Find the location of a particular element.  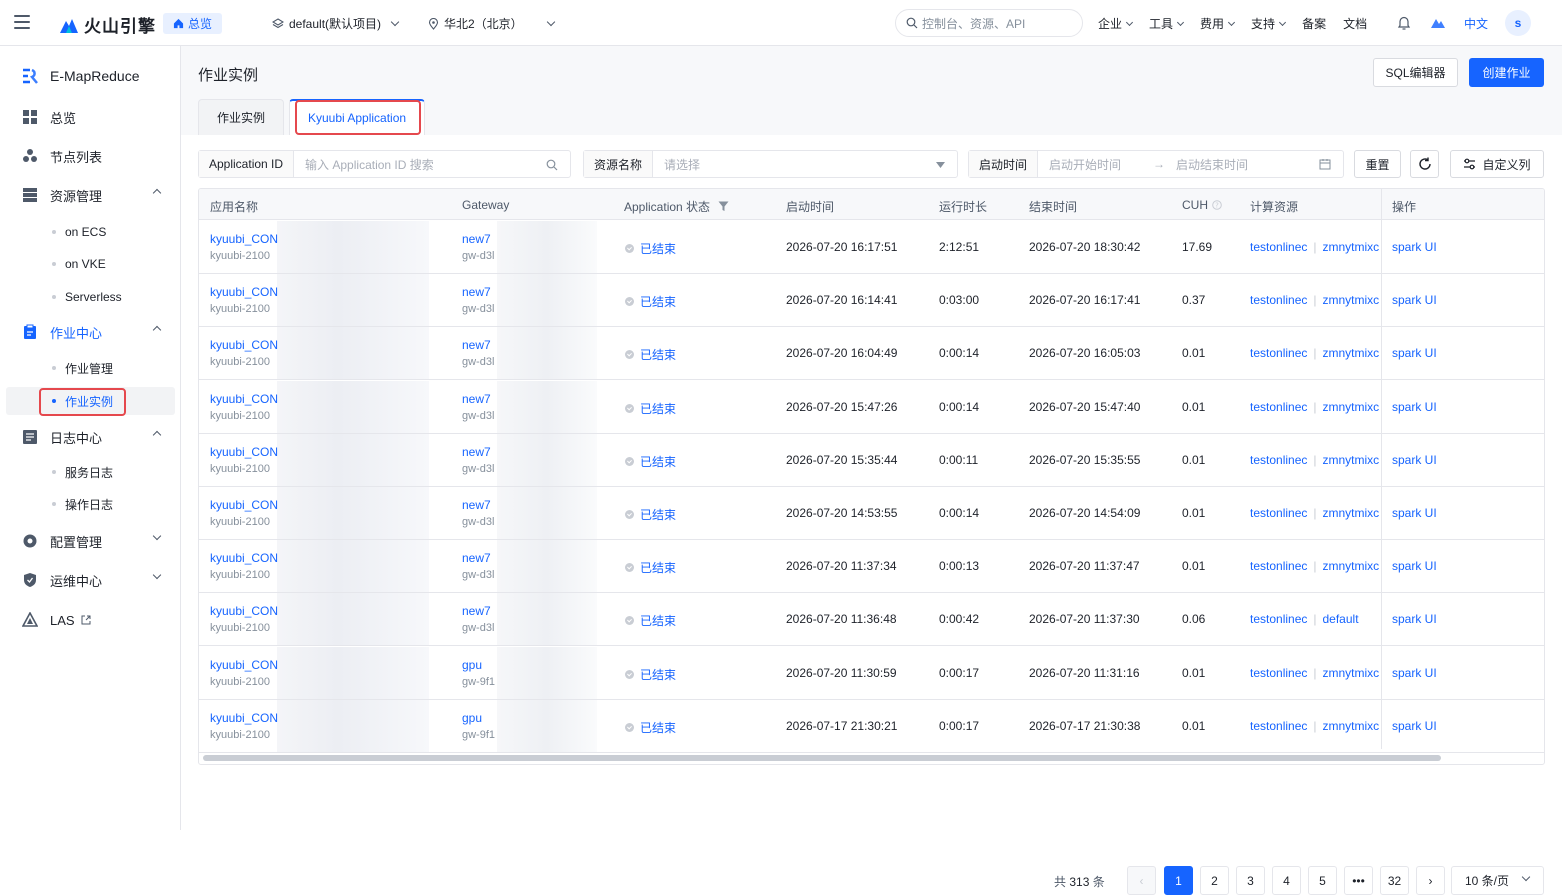

prev-page-button: ‹ is located at coordinates (1141, 880).